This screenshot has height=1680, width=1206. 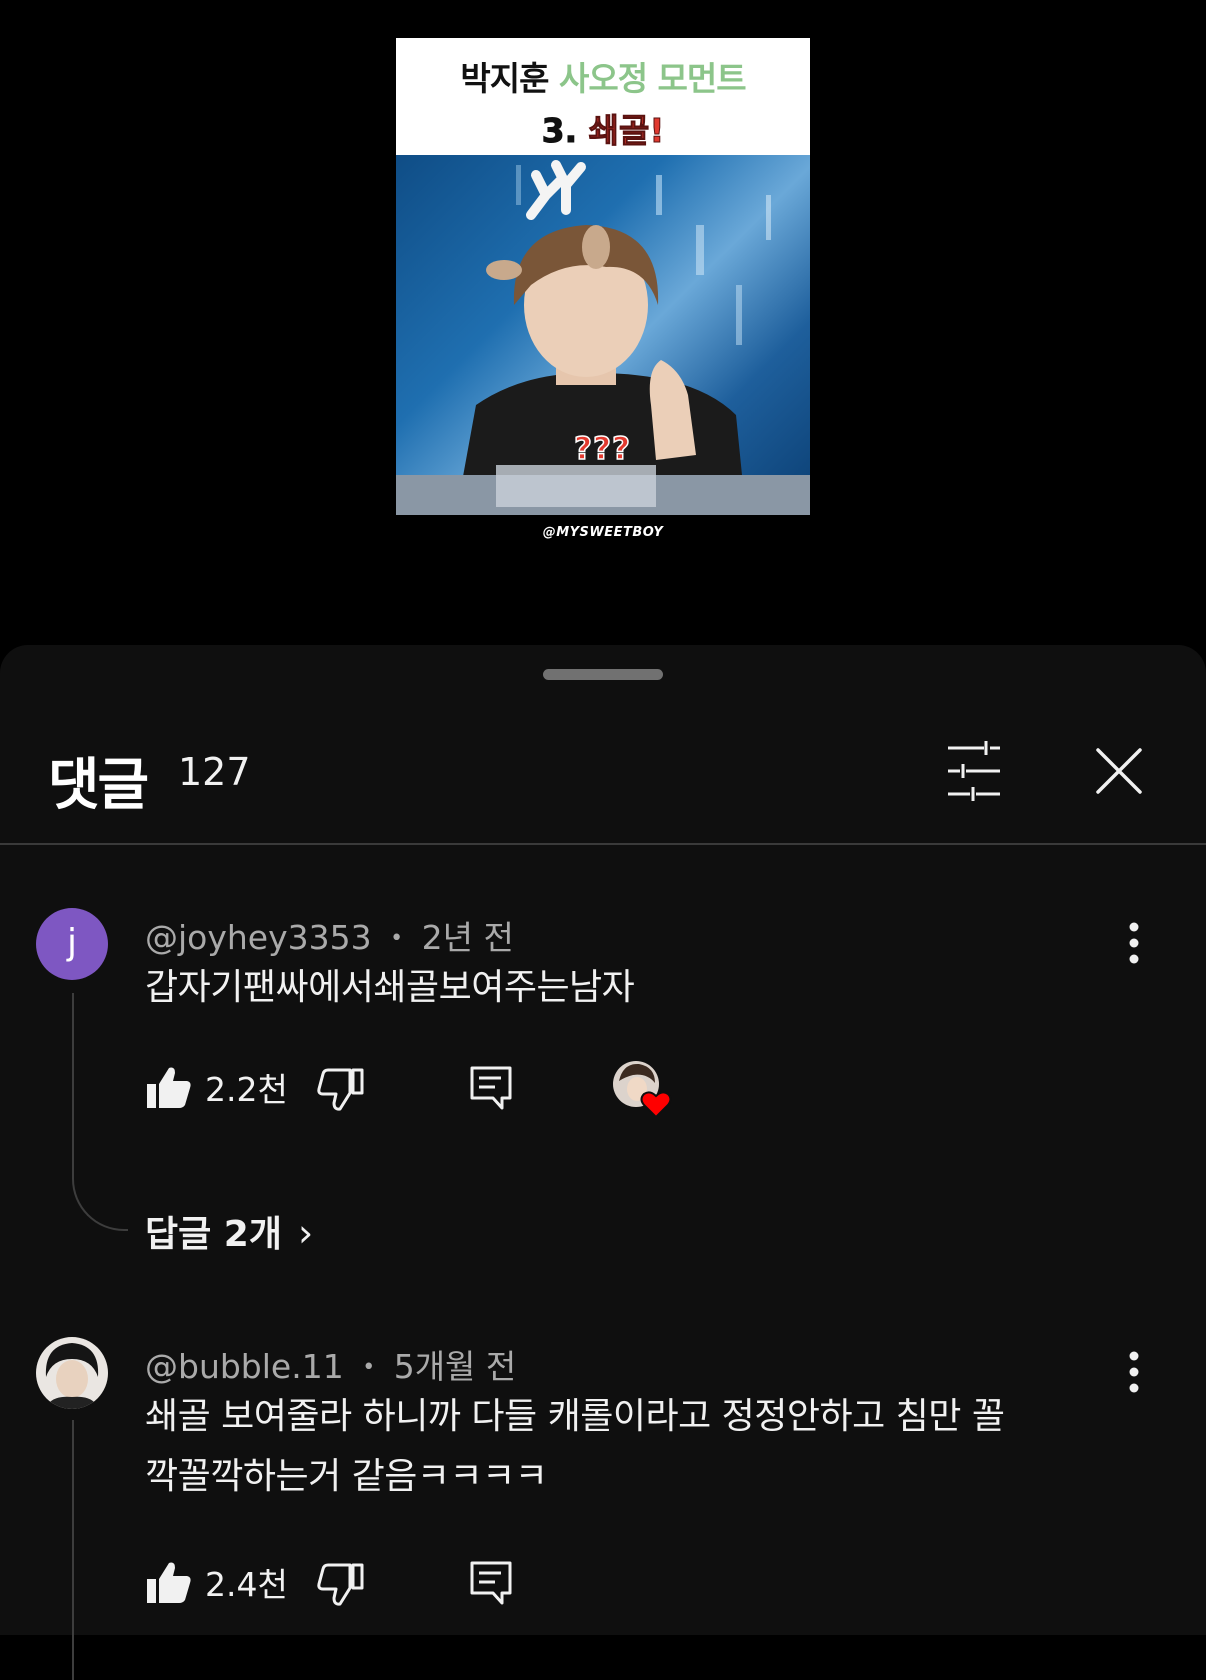 What do you see at coordinates (603, 674) in the screenshot?
I see `drag-handle` at bounding box center [603, 674].